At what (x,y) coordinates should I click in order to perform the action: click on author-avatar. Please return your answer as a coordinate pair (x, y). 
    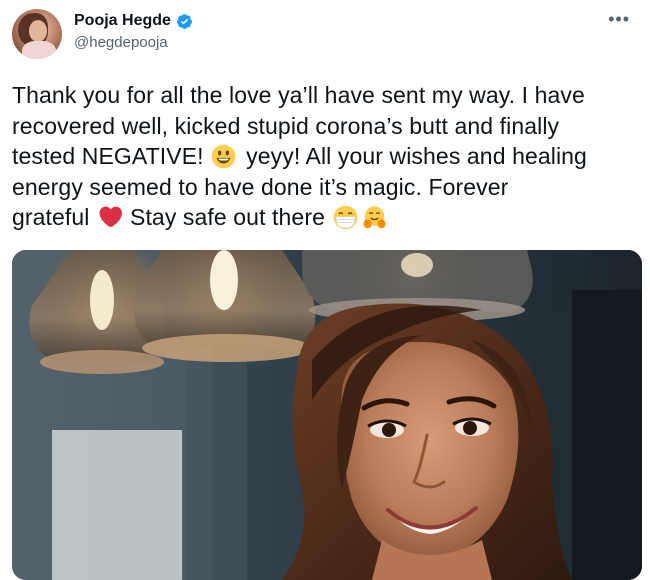
    Looking at the image, I should click on (37, 34).